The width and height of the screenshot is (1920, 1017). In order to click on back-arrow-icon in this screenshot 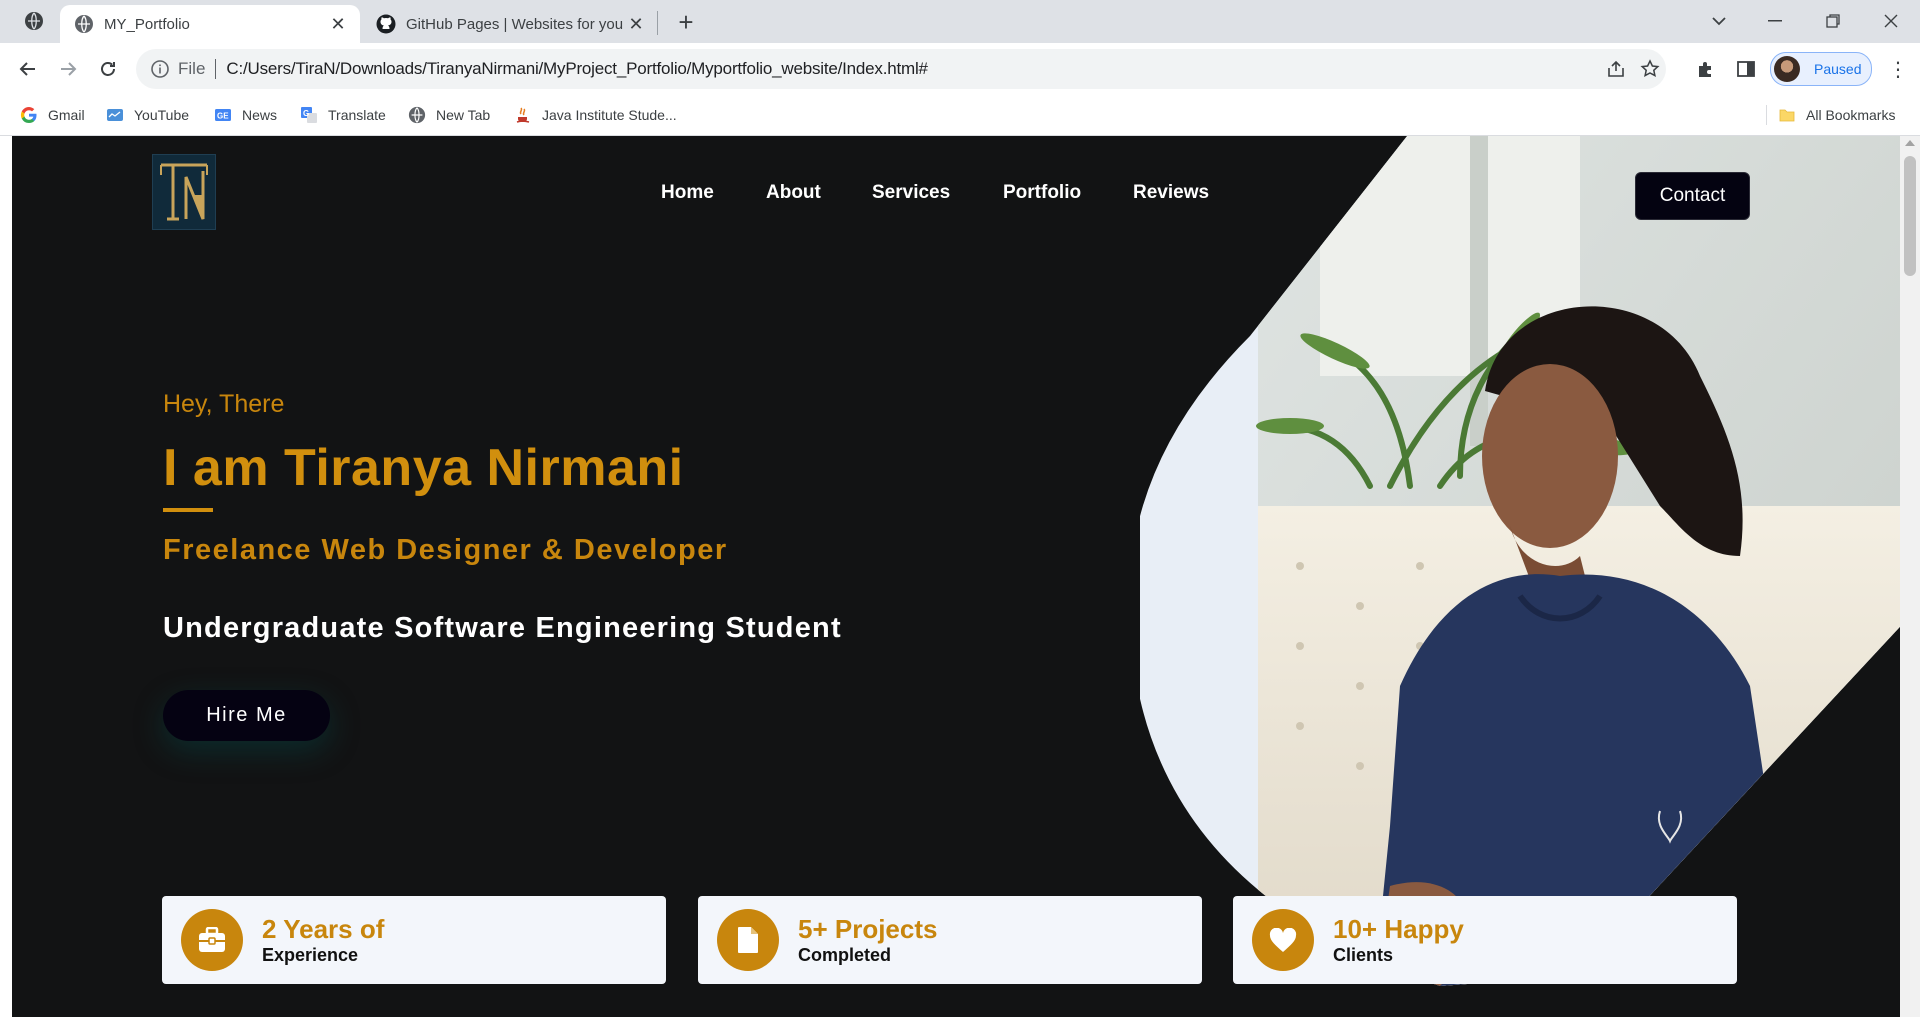, I will do `click(28, 69)`.